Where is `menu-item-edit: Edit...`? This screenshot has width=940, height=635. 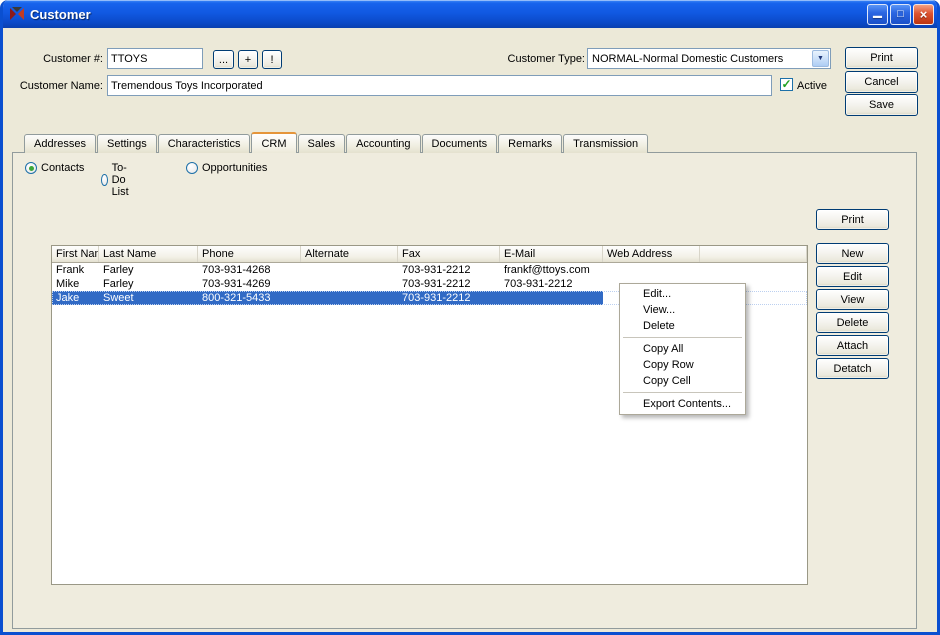 menu-item-edit: Edit... is located at coordinates (682, 294).